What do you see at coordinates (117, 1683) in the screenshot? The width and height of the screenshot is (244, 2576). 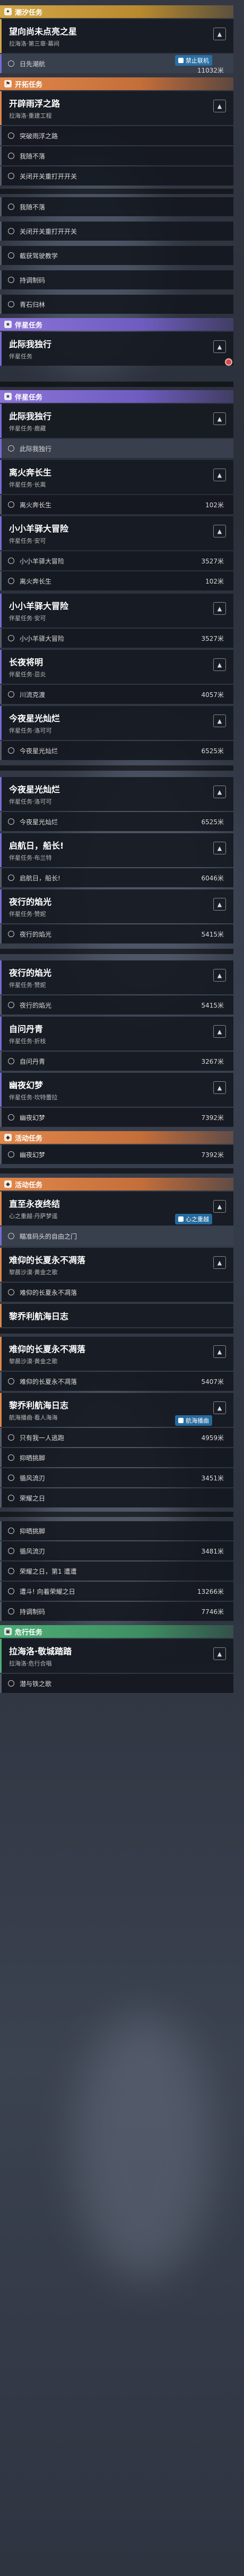 I see `objective-row: 潜与铁之歌` at bounding box center [117, 1683].